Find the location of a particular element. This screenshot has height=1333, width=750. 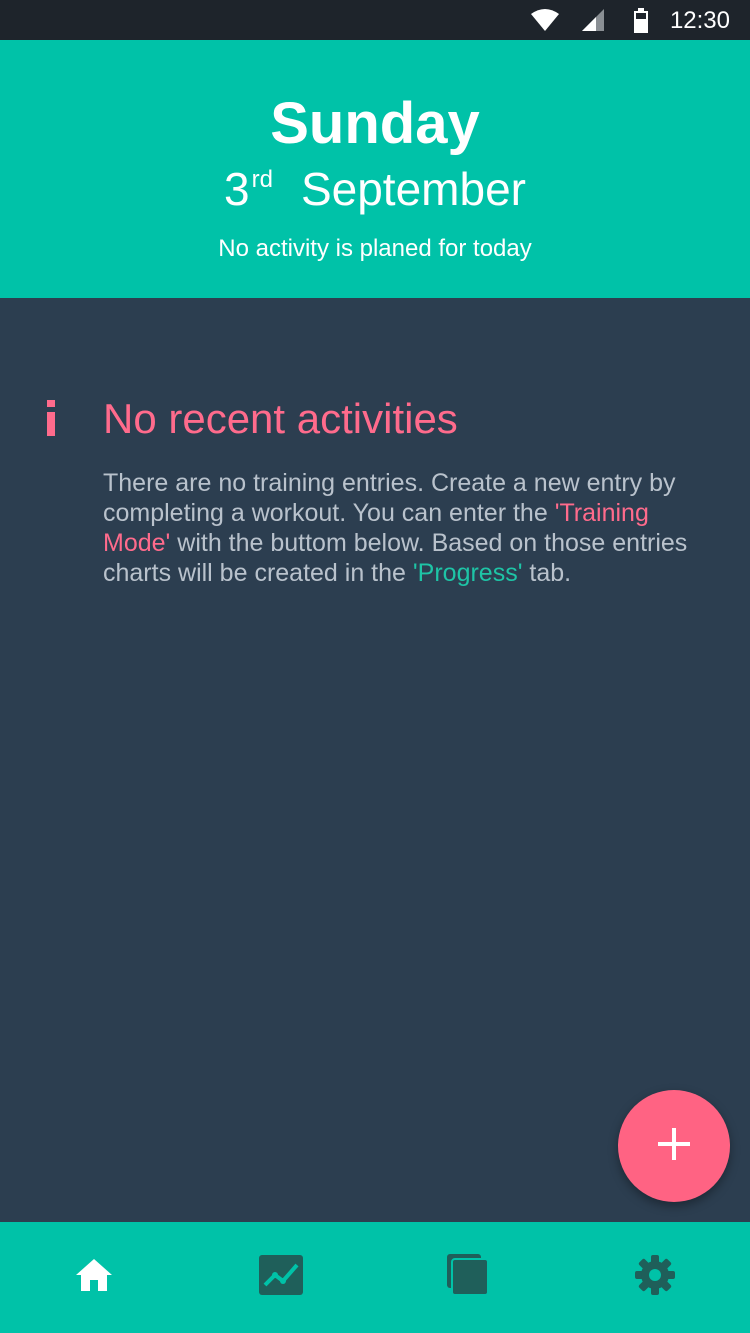

add-entry-button is located at coordinates (674, 1146).